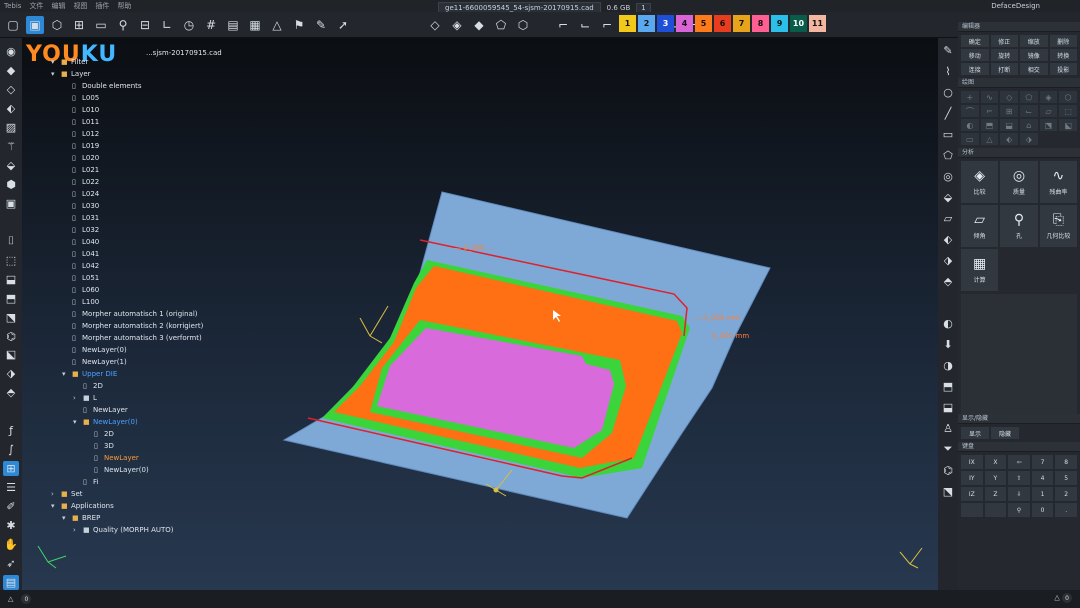 This screenshot has width=1080, height=608. I want to click on layer-icon: ▤, so click(233, 25).